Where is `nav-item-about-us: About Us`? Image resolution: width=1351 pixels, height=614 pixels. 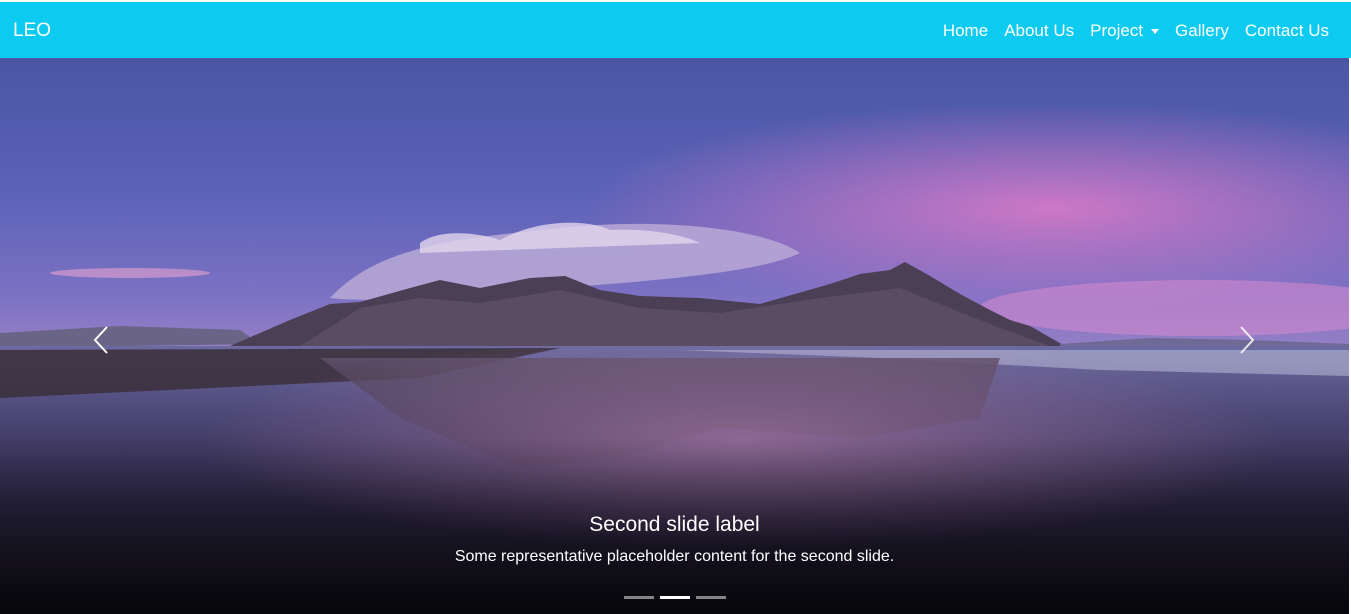 nav-item-about-us: About Us is located at coordinates (1039, 31).